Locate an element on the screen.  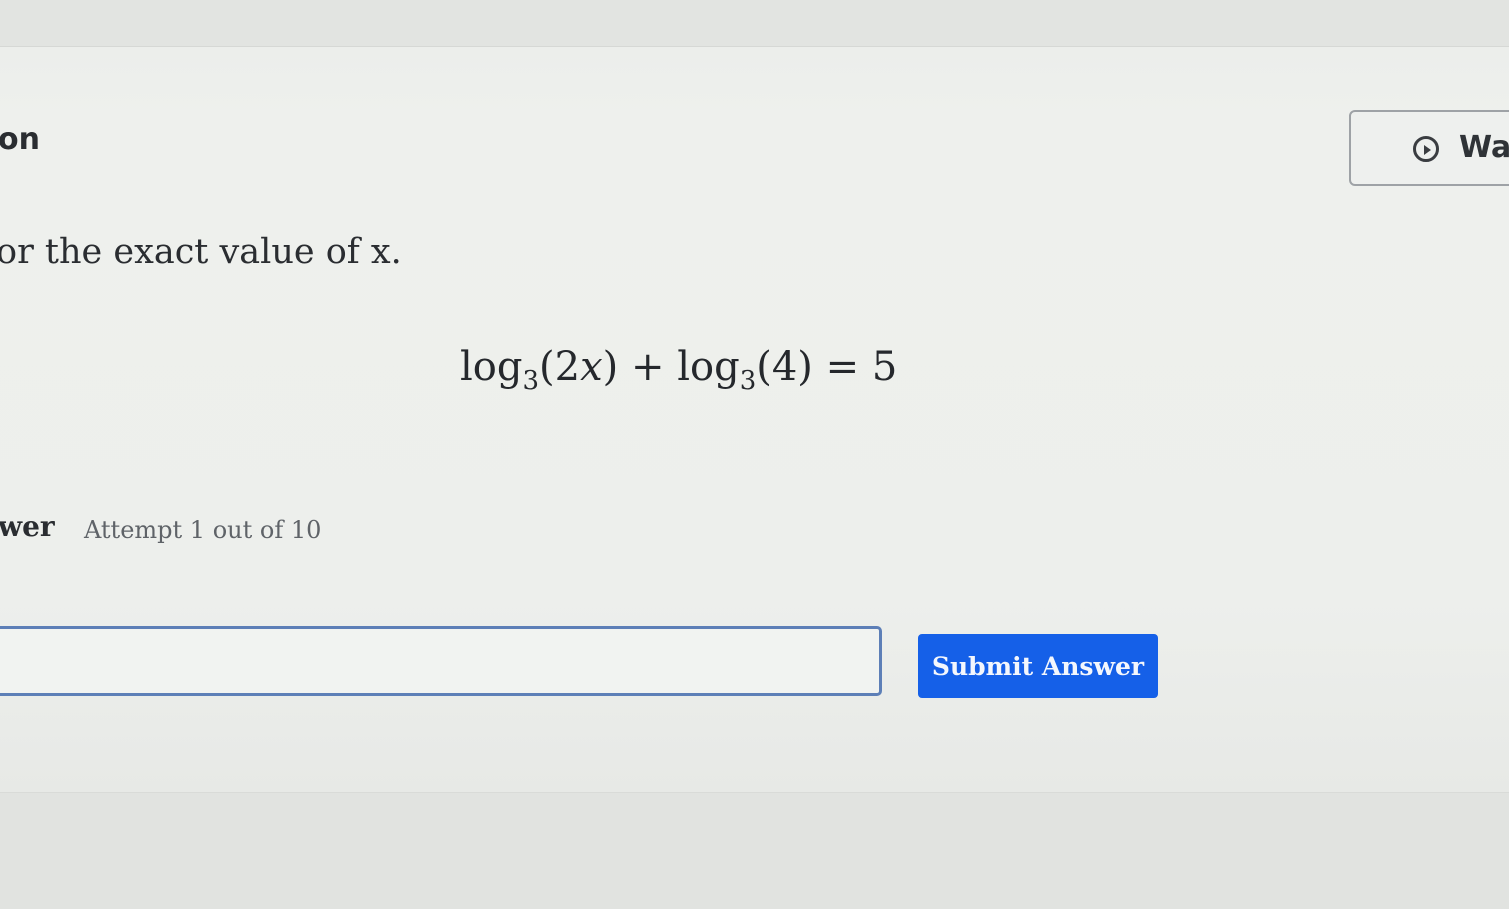
equation-base-1: 3 is located at coordinates (531, 381).